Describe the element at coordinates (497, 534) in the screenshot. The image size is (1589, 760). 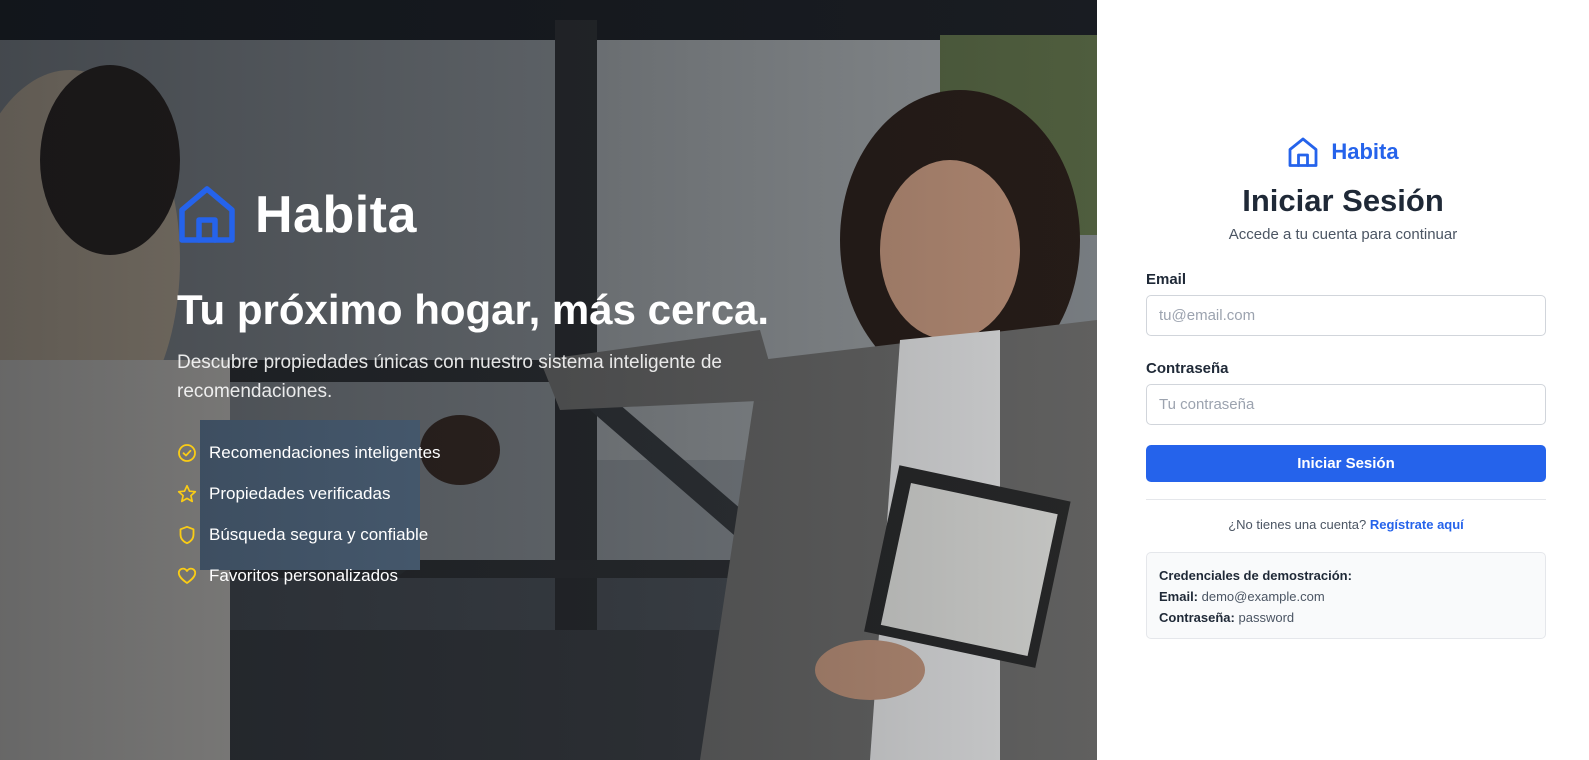
I see `feature-item: Búsqueda segura y confiable` at that location.